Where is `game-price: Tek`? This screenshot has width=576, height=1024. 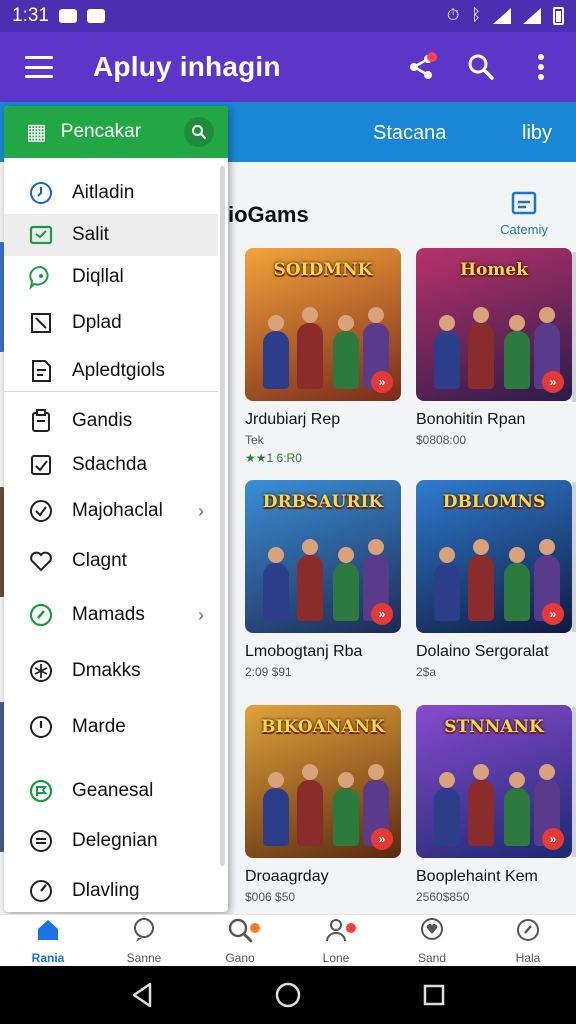 game-price: Tek is located at coordinates (254, 440).